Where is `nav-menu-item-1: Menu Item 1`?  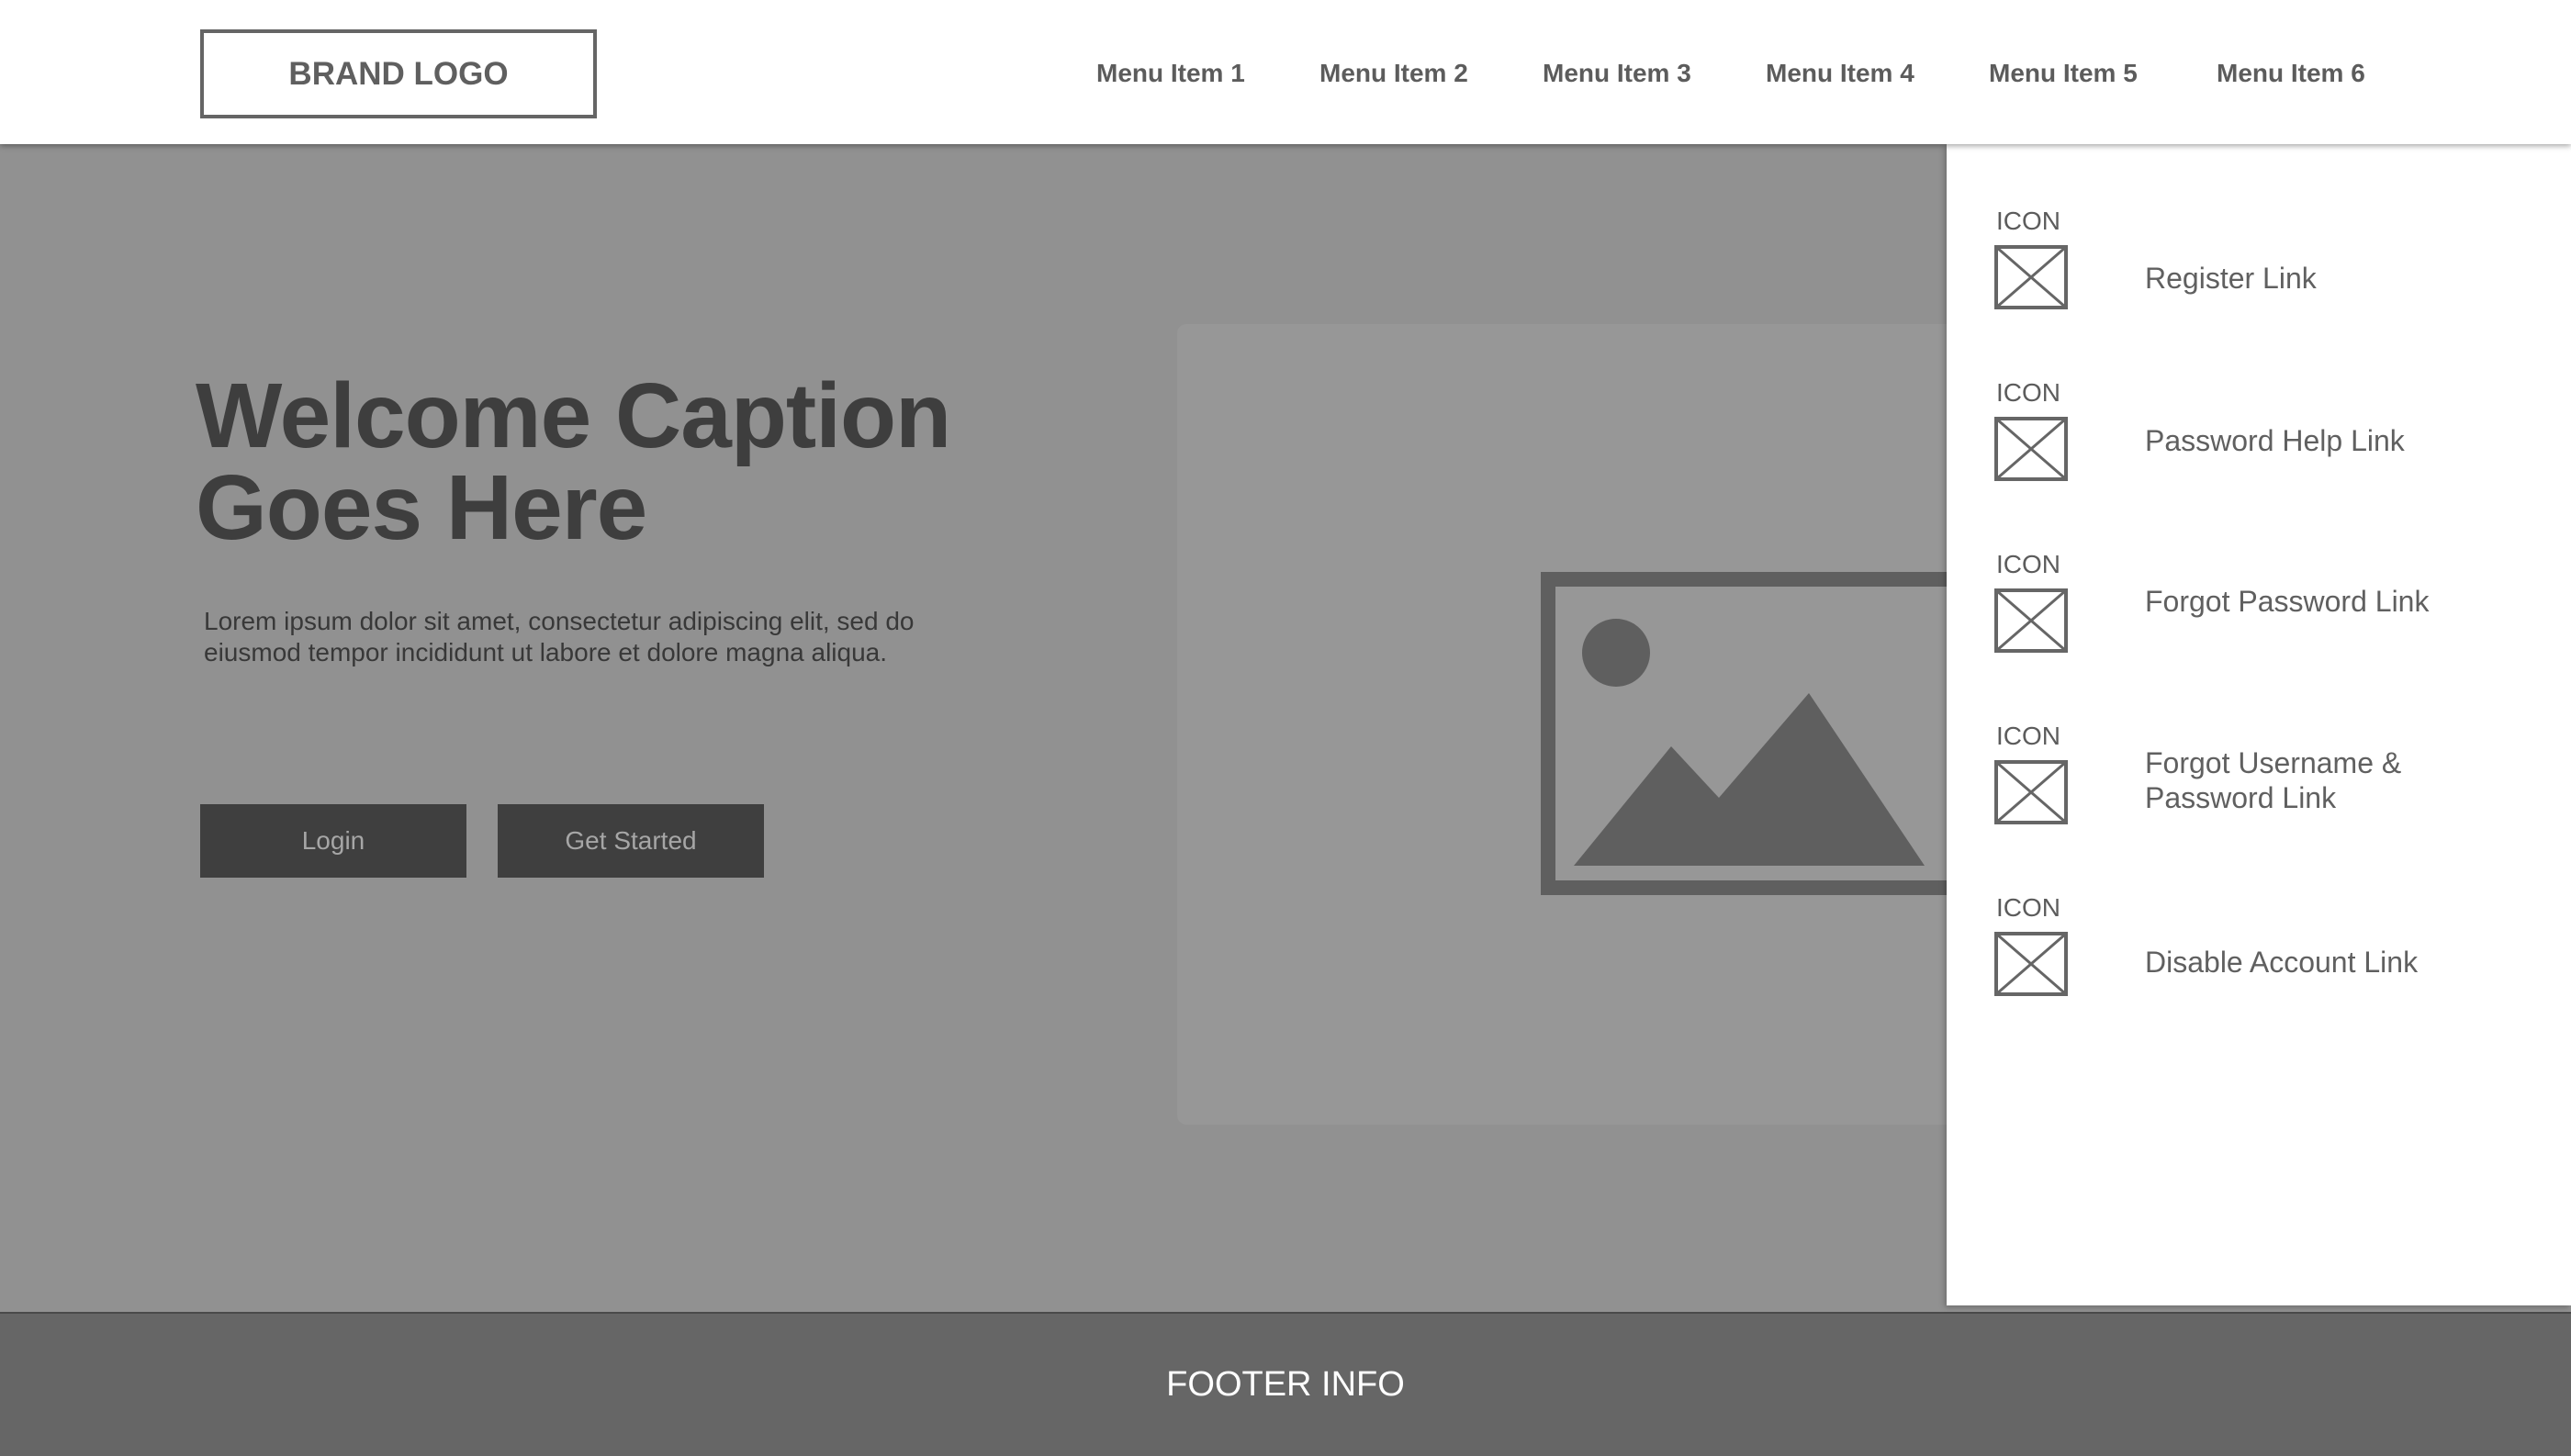 nav-menu-item-1: Menu Item 1 is located at coordinates (1171, 73).